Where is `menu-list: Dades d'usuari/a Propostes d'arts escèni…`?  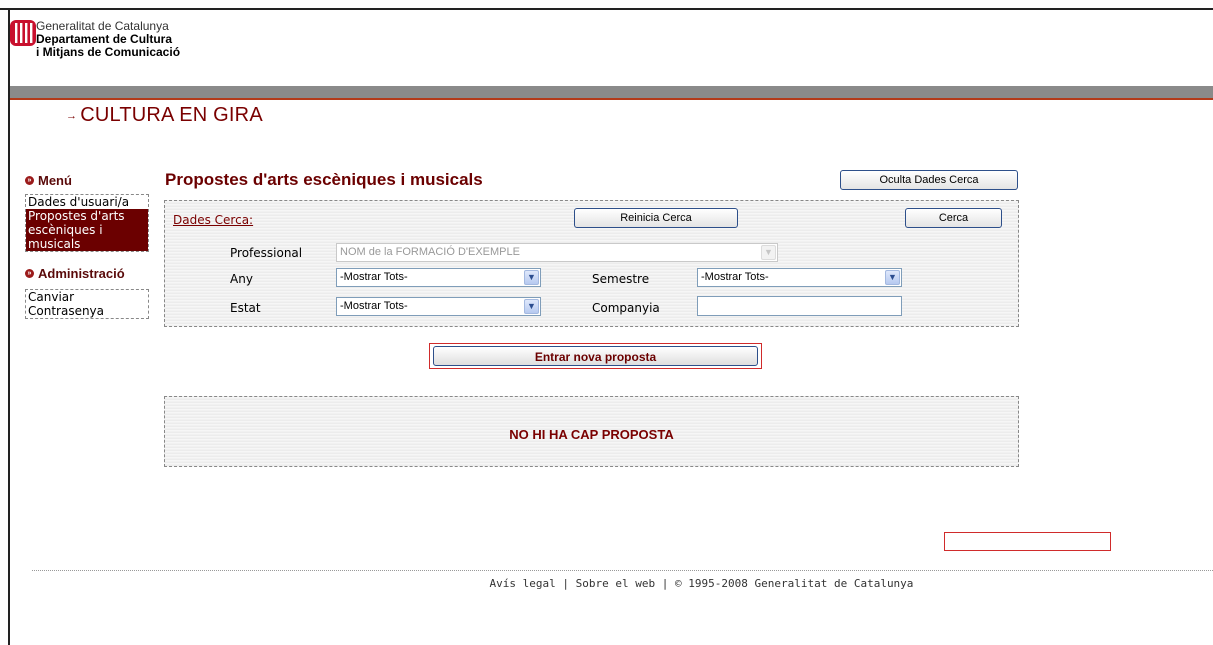 menu-list: Dades d'usuari/a Propostes d'arts escèni… is located at coordinates (87, 223).